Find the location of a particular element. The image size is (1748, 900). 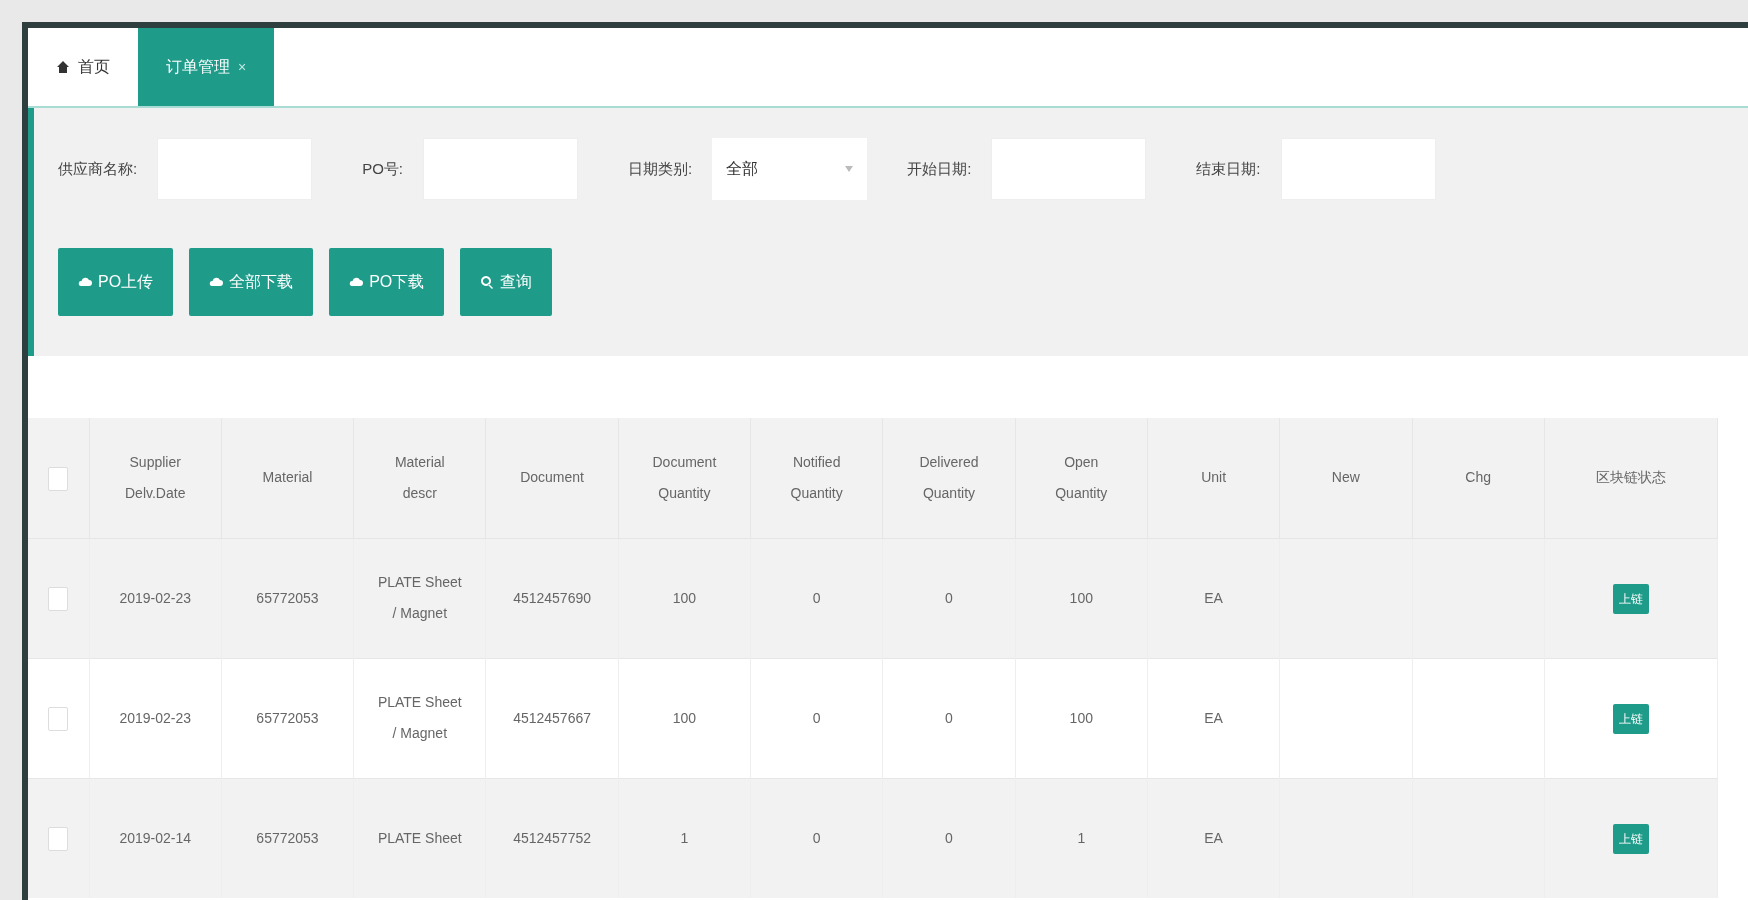

action-button: 全部下载 is located at coordinates (251, 282).